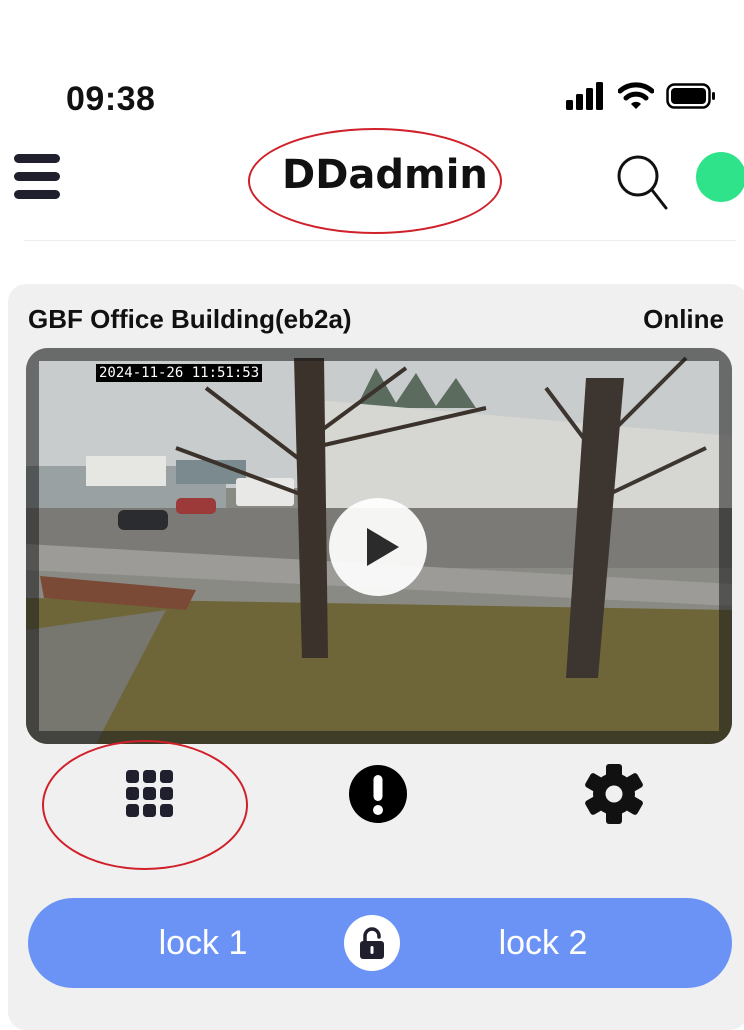 The width and height of the screenshot is (744, 1030). I want to click on unlock-icon, so click(372, 943).